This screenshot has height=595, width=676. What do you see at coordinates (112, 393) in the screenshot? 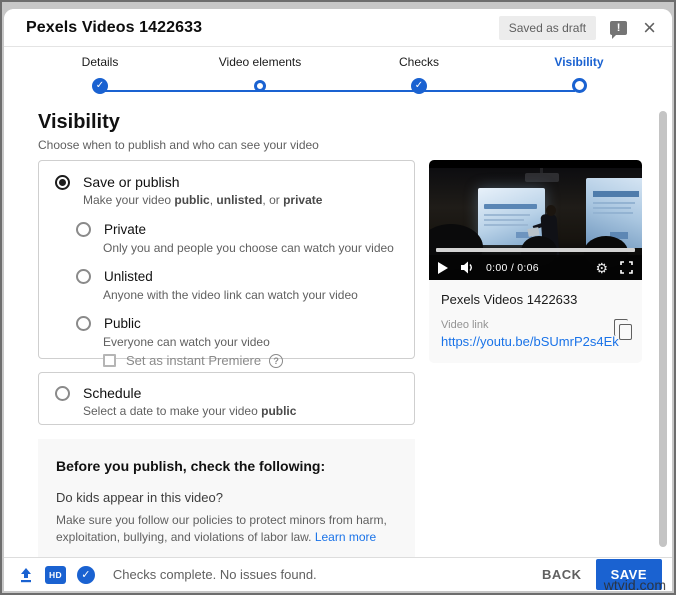
I see `schedule-label: Schedule` at bounding box center [112, 393].